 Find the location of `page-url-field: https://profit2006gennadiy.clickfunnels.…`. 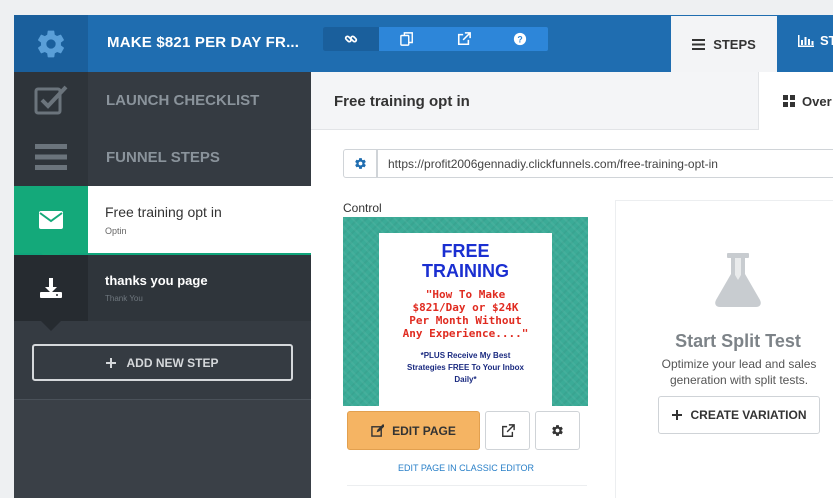

page-url-field: https://profit2006gennadiy.clickfunnels.… is located at coordinates (605, 163).